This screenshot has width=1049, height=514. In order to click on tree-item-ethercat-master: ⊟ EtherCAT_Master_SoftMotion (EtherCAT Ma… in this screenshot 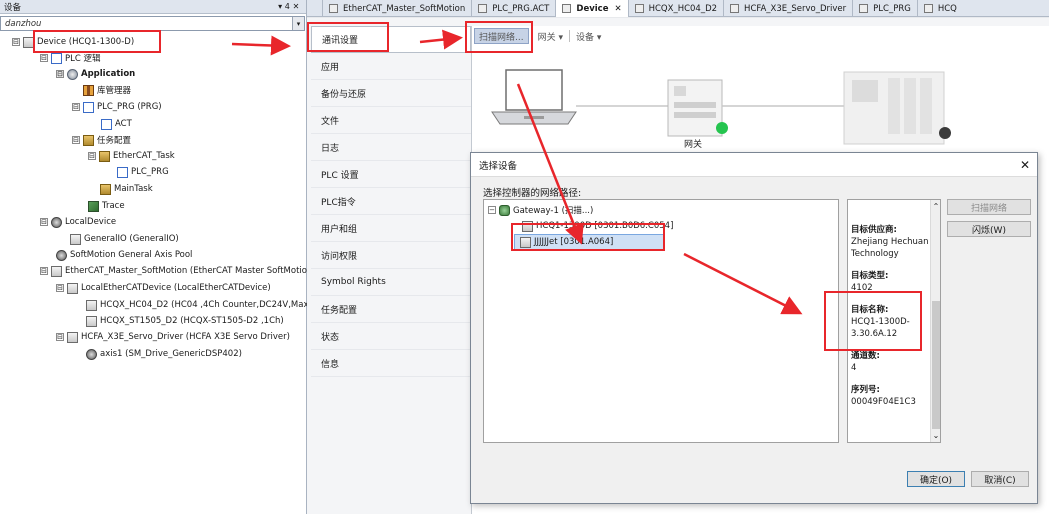, I will do `click(178, 271)`.